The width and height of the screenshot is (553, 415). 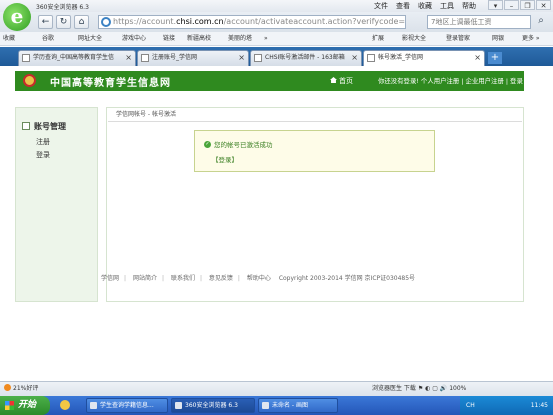 I want to click on taskbar-item-browser: 360安全浏览器 6.3, so click(x=213, y=405).